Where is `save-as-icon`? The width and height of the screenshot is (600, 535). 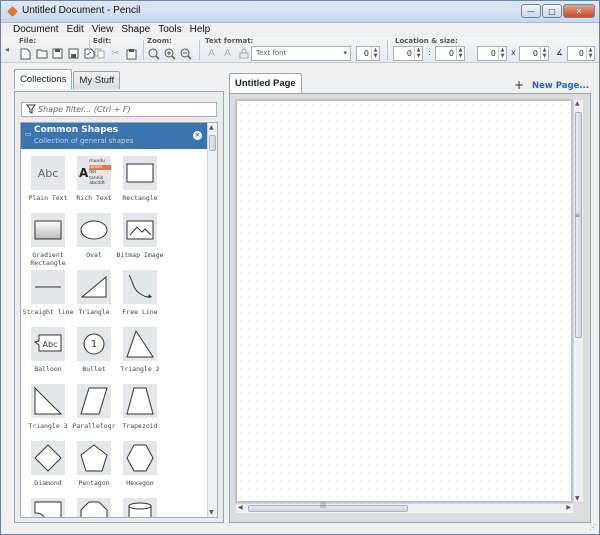
save-as-icon is located at coordinates (73, 53).